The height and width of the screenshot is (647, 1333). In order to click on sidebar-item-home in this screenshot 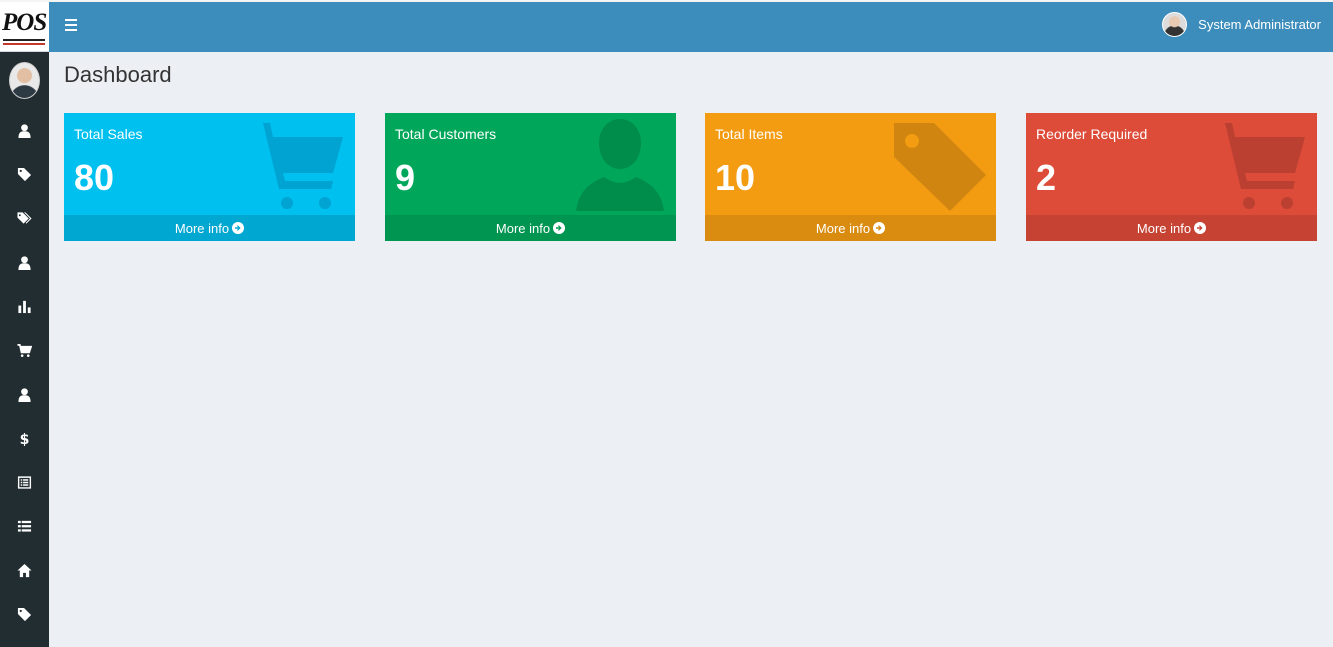, I will do `click(24, 570)`.